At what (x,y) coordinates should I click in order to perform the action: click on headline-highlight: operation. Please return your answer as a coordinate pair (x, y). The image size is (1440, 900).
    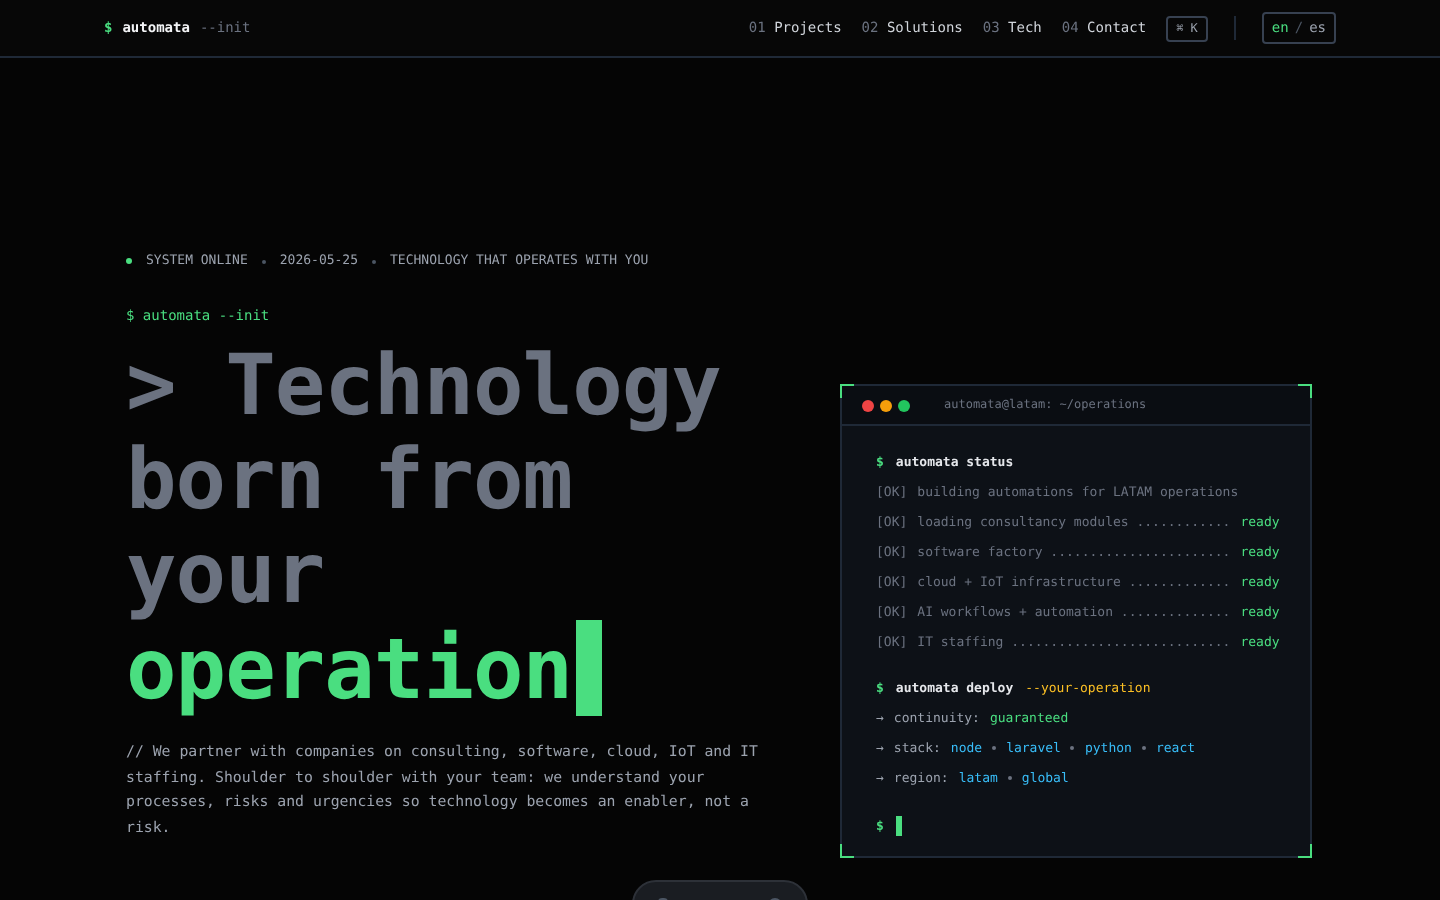
    Looking at the image, I should click on (349, 668).